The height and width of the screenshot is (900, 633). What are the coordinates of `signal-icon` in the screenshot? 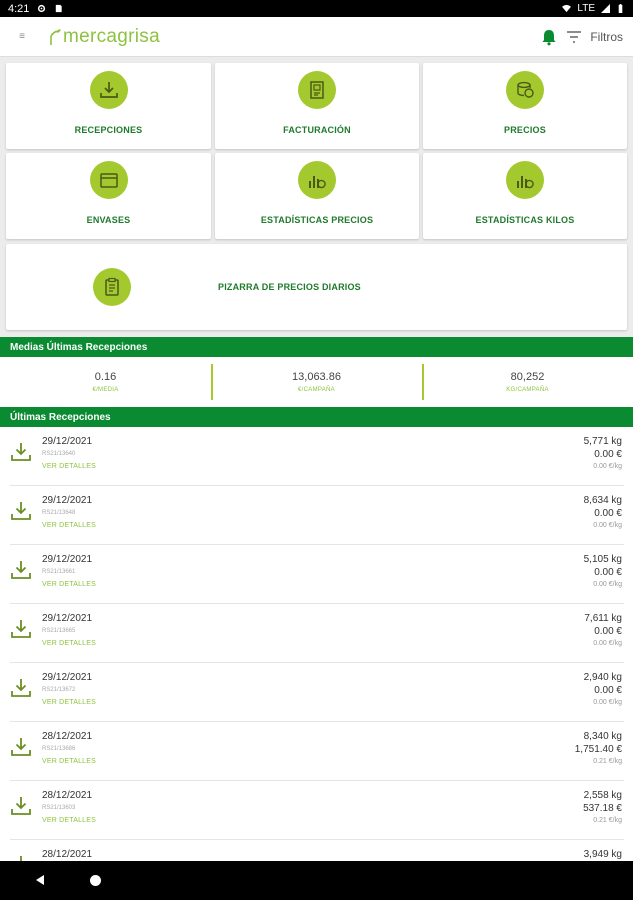 It's located at (605, 8).